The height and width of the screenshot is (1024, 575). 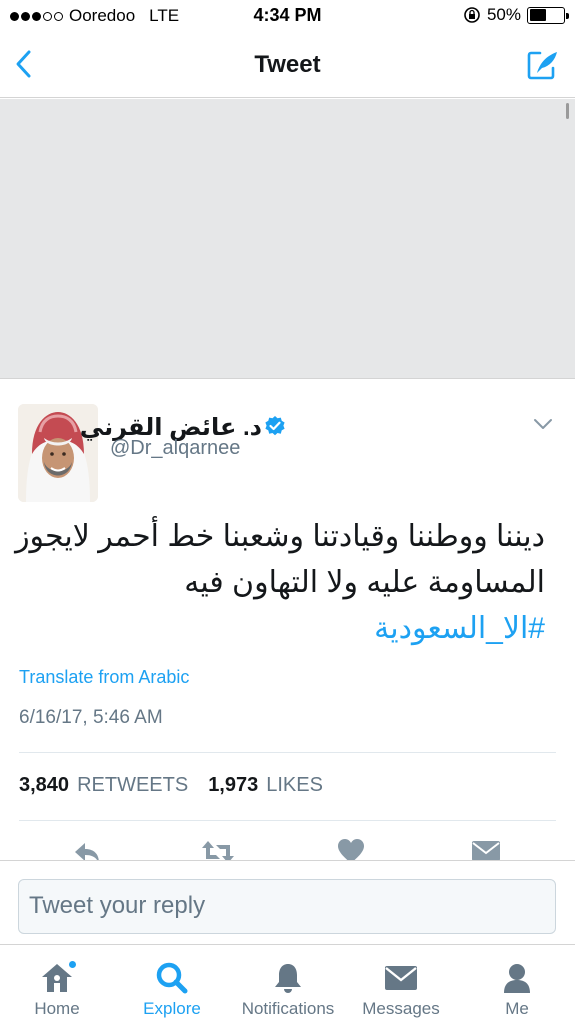 I want to click on retweets-label: RETWEETS, so click(x=132, y=785).